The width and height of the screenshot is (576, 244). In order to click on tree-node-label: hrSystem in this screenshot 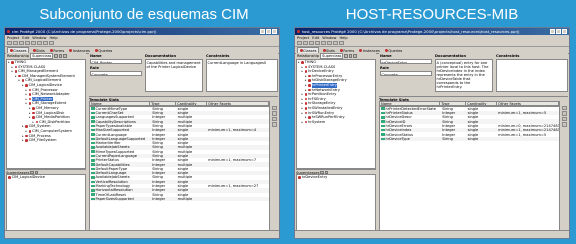, I will do `click(317, 121)`.